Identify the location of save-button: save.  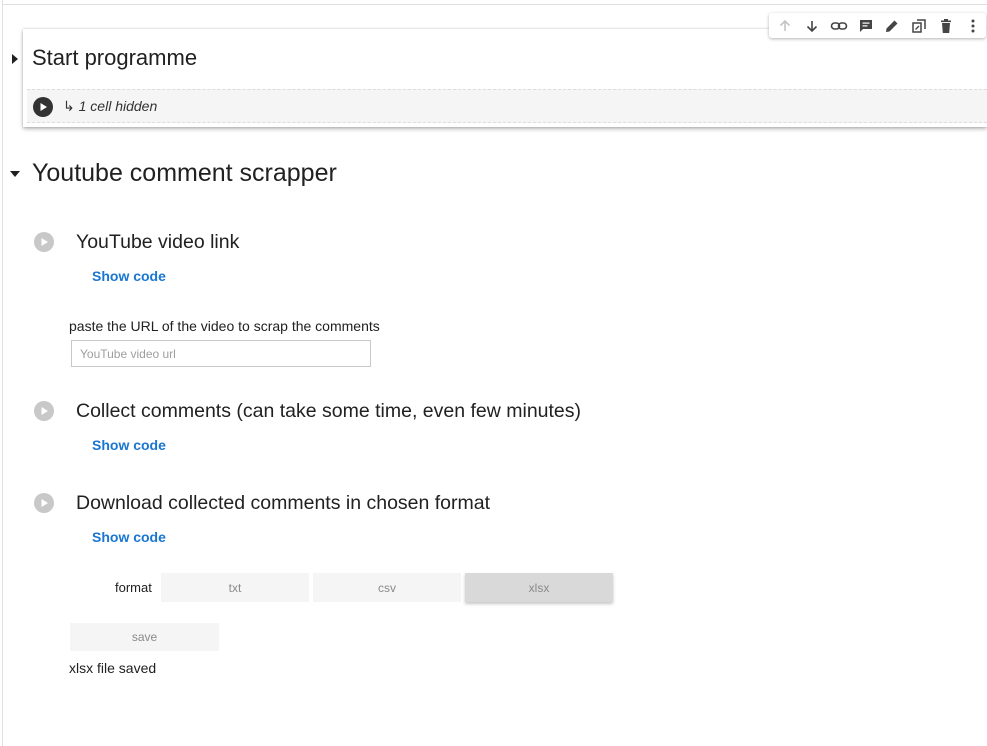
(144, 637).